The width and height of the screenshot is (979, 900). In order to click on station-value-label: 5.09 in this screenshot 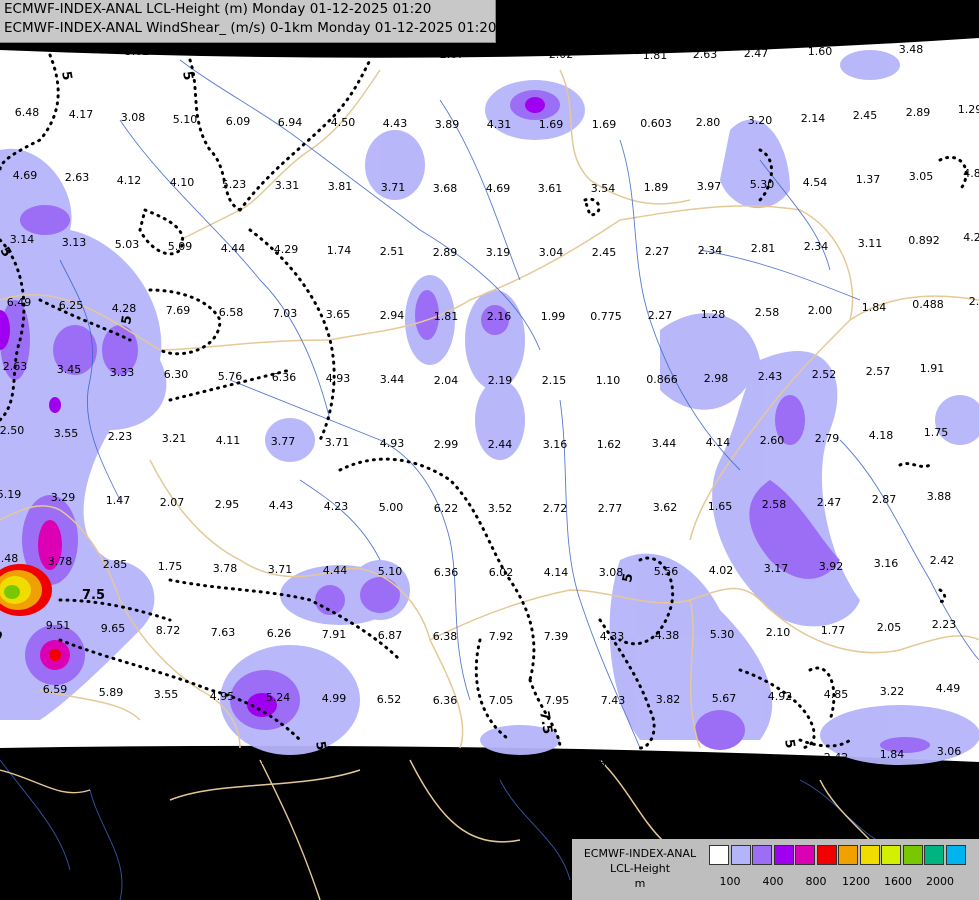, I will do `click(180, 246)`.